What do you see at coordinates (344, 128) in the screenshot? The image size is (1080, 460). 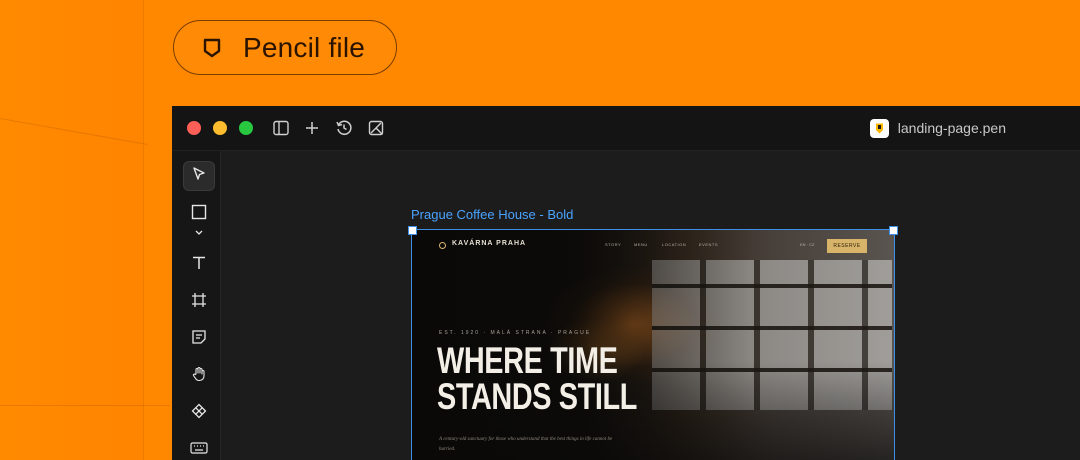 I see `history-icon` at bounding box center [344, 128].